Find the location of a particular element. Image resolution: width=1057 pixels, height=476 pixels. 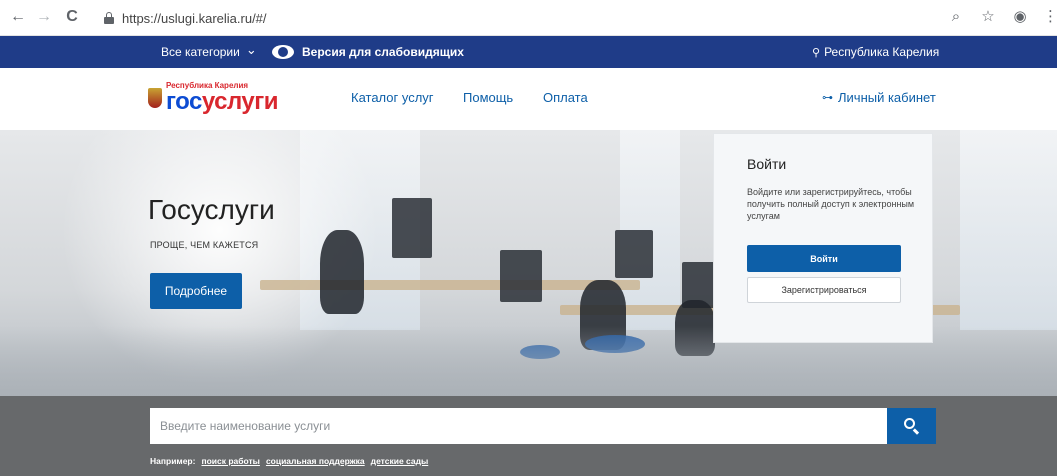

login-title: Войти is located at coordinates (767, 164).